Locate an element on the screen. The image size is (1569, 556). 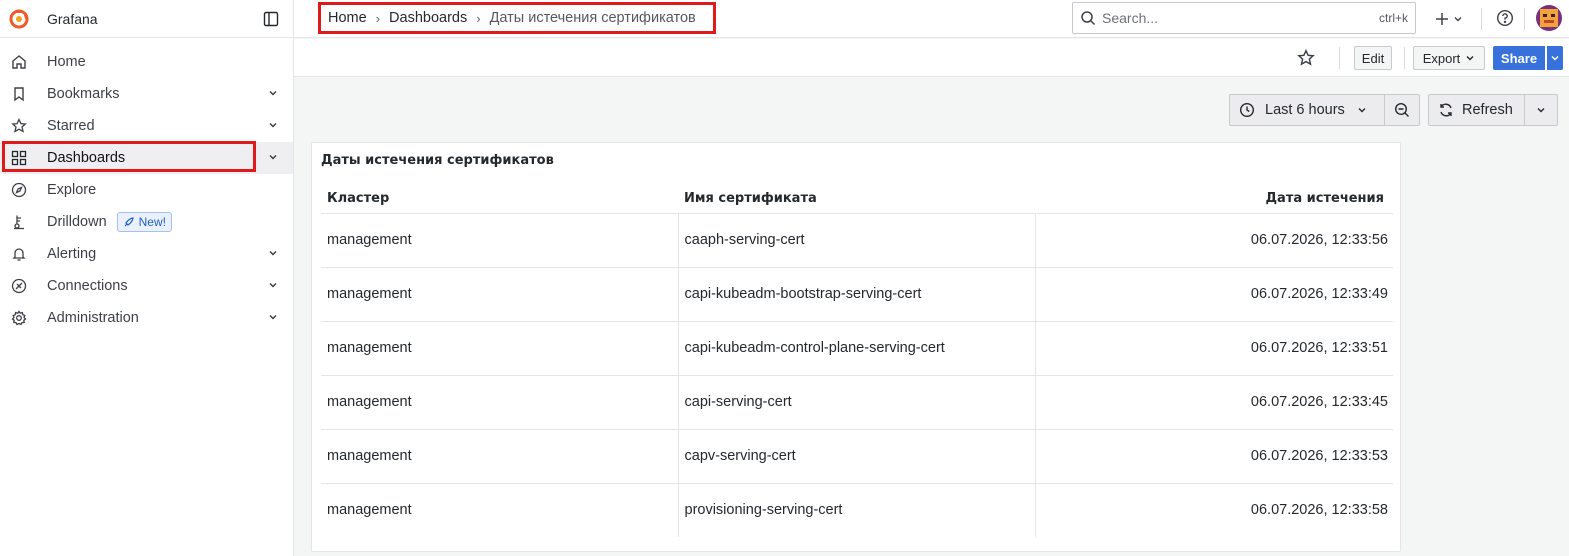
zoom-out-button is located at coordinates (1402, 110).